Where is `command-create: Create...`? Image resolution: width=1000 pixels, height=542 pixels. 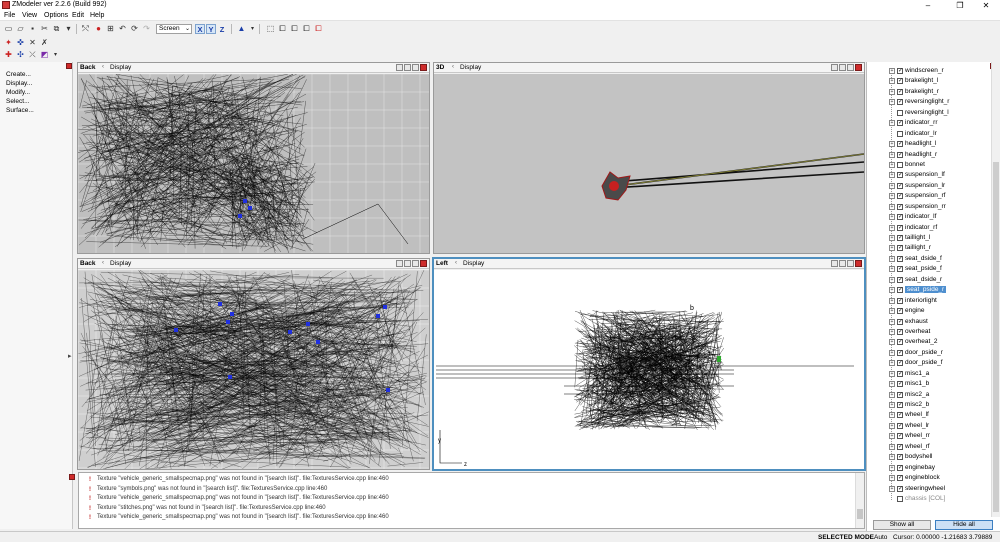 command-create: Create... is located at coordinates (18, 74).